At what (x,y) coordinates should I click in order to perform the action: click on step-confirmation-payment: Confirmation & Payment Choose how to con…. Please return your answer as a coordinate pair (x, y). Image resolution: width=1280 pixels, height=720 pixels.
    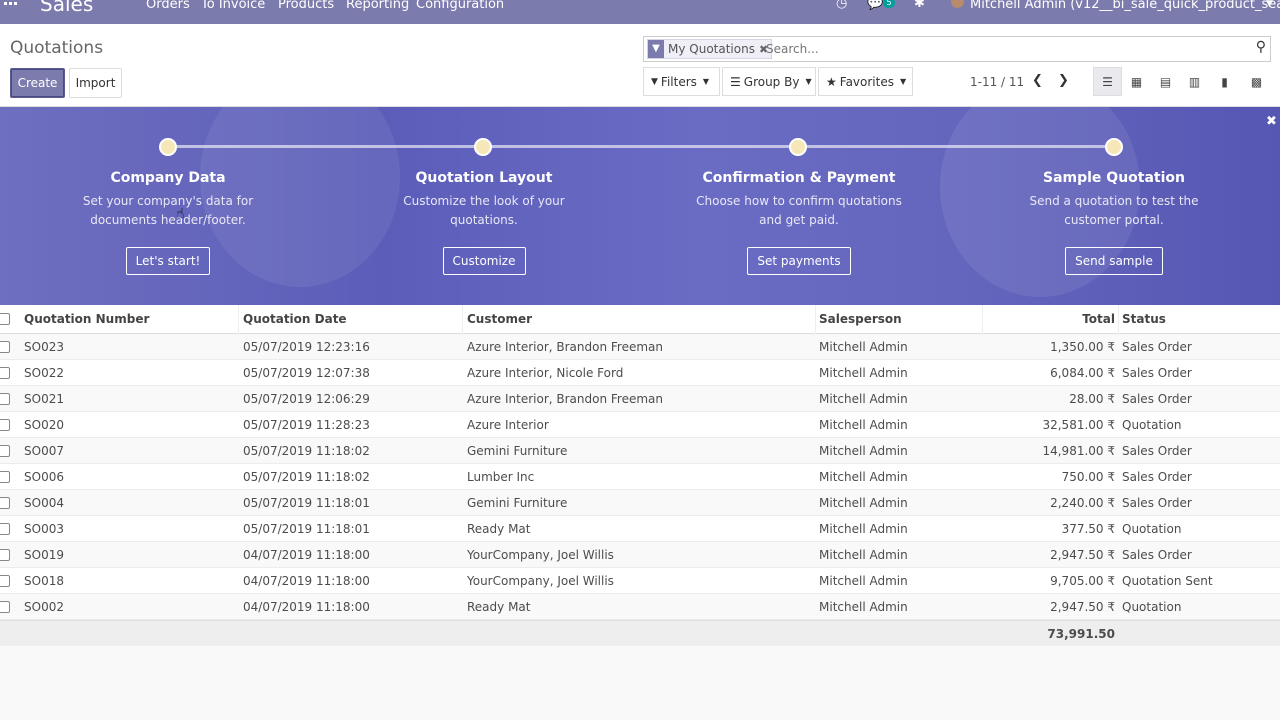
    Looking at the image, I should click on (799, 222).